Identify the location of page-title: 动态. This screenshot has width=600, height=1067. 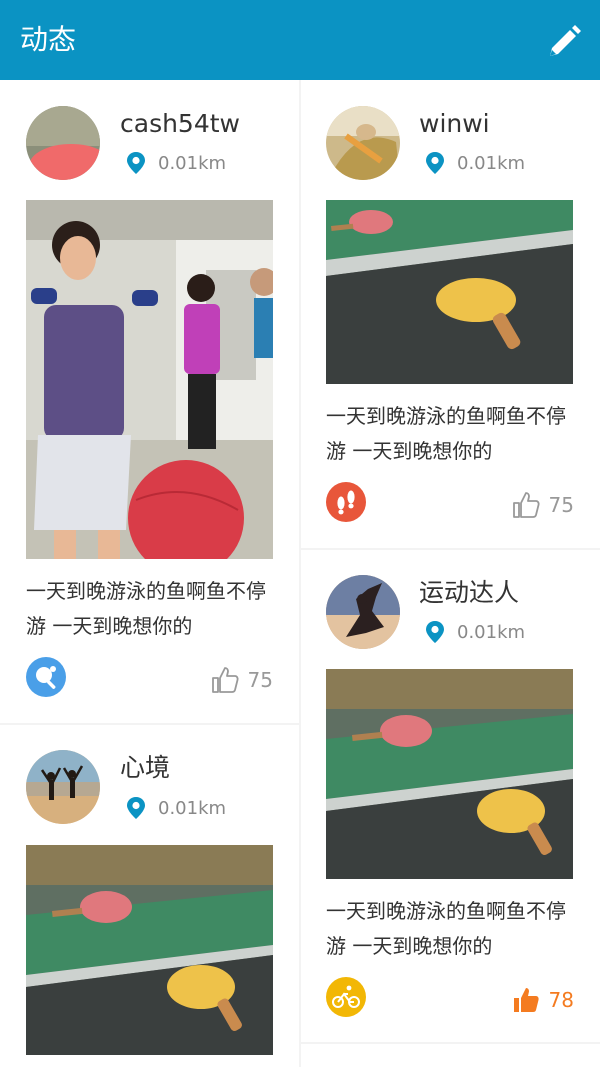
(48, 39).